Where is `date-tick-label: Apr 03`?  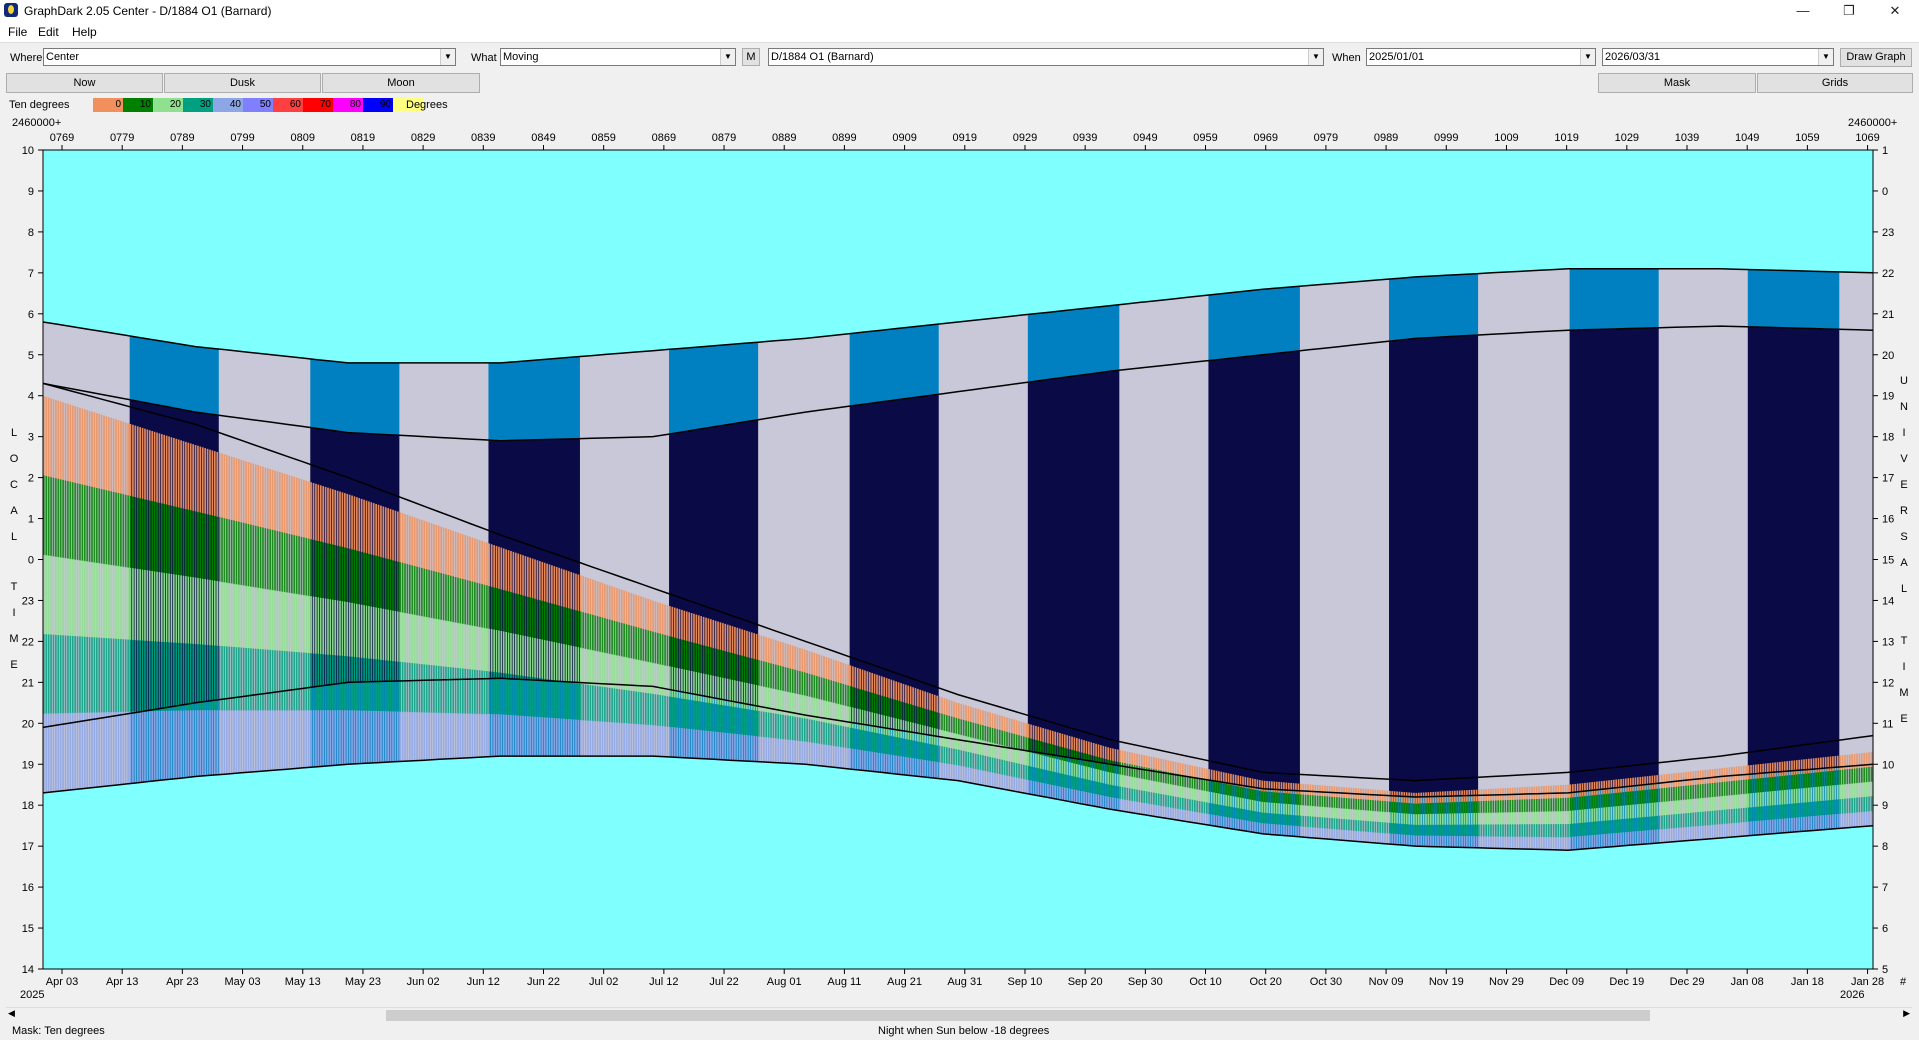
date-tick-label: Apr 03 is located at coordinates (62, 982).